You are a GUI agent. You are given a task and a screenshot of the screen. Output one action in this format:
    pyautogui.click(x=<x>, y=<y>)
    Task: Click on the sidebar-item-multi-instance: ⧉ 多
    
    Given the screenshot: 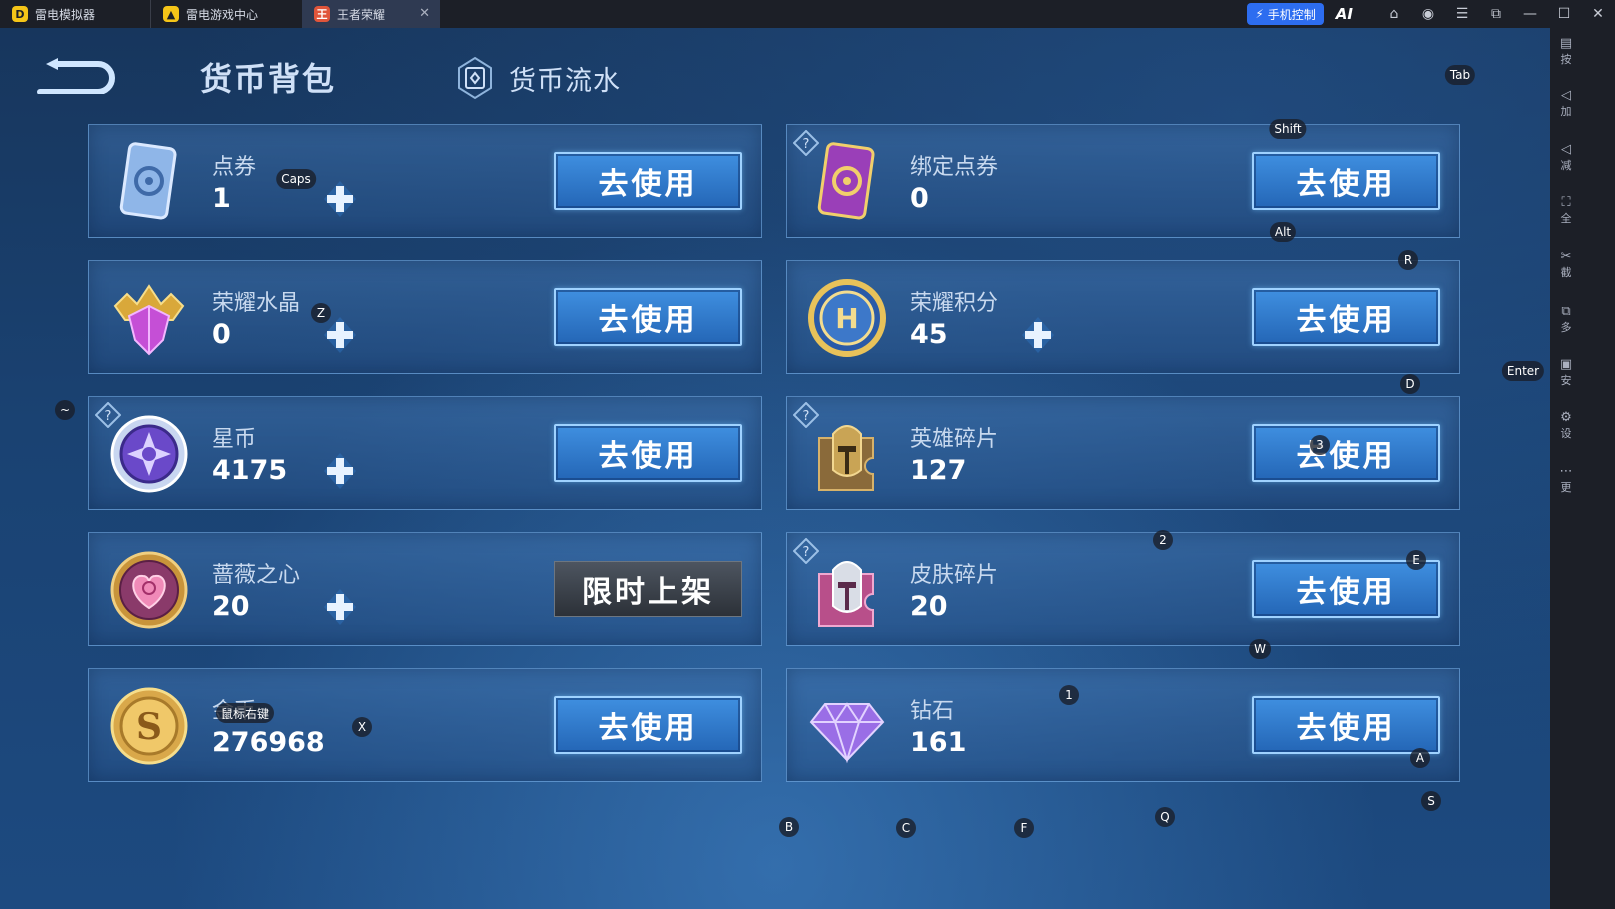 What is the action you would take?
    pyautogui.click(x=1566, y=319)
    